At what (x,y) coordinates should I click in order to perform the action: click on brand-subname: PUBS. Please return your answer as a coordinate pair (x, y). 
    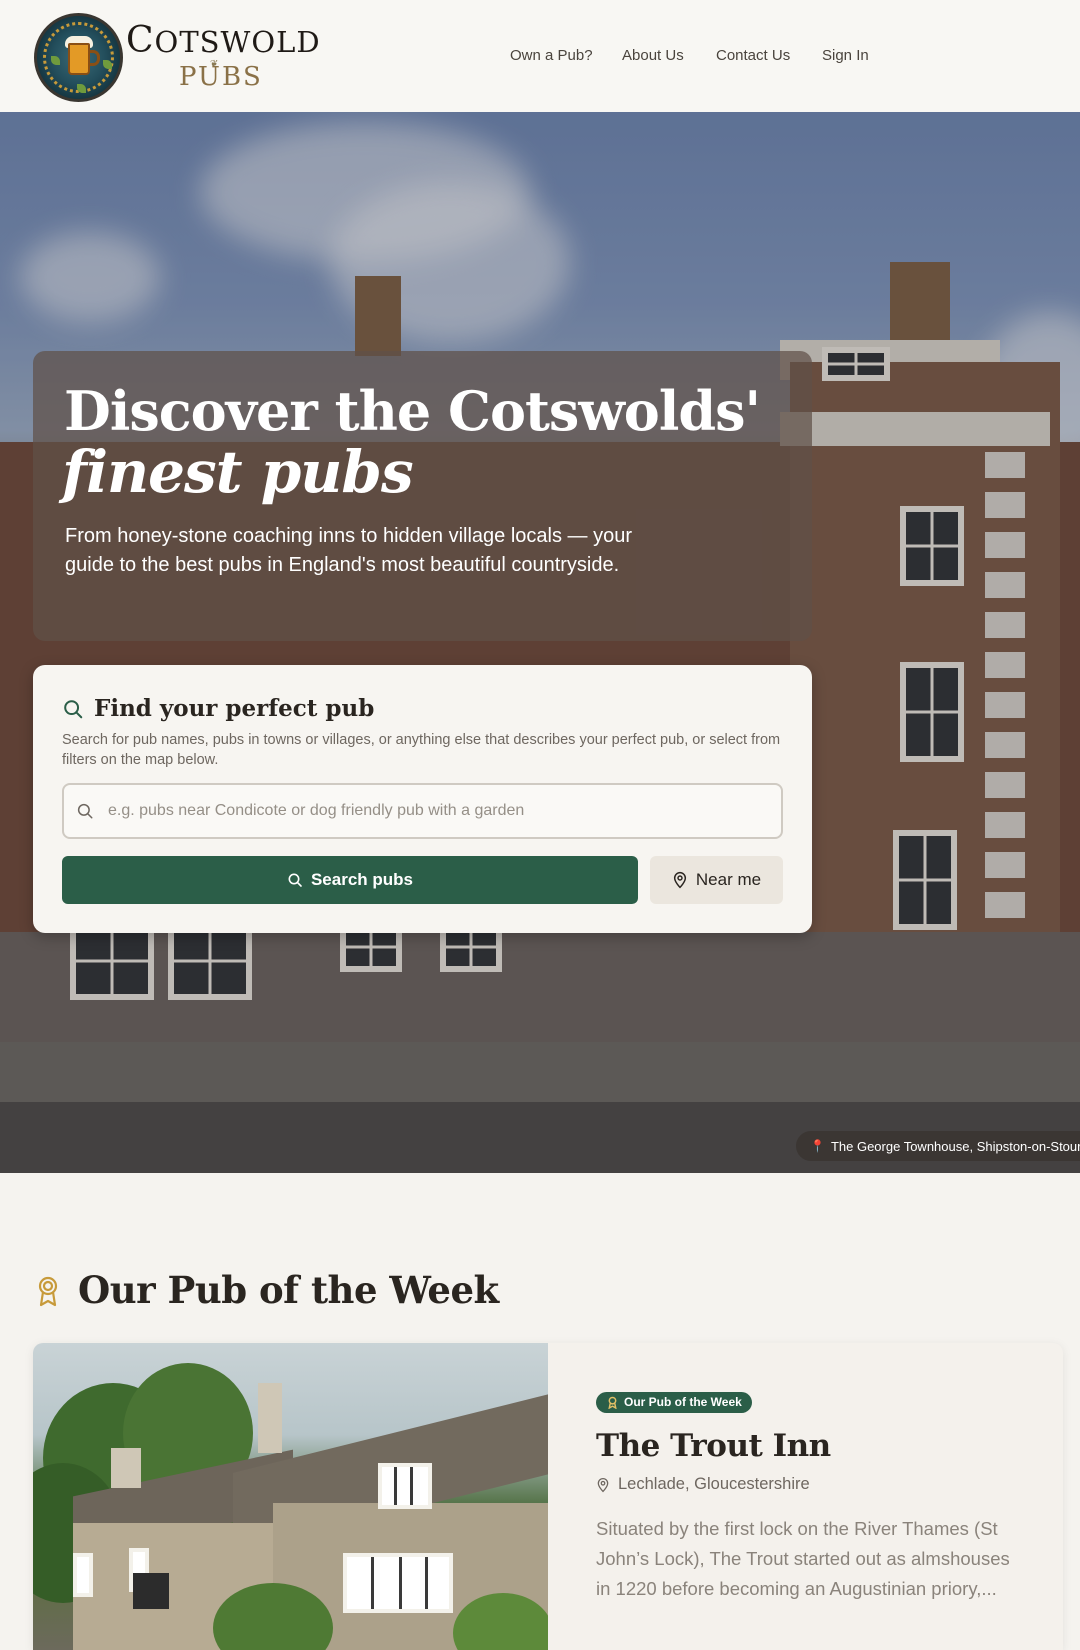
    Looking at the image, I should click on (221, 77).